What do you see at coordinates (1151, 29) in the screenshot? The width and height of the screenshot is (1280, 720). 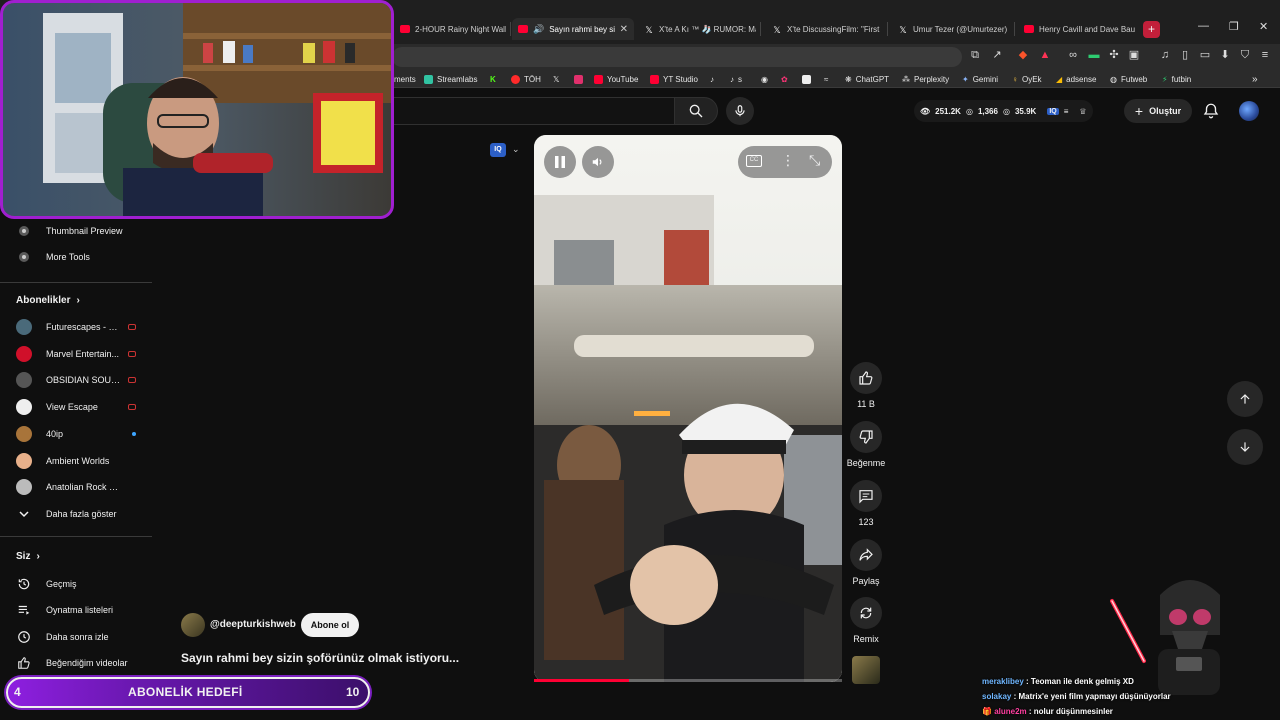 I see `new-tab-button: +` at bounding box center [1151, 29].